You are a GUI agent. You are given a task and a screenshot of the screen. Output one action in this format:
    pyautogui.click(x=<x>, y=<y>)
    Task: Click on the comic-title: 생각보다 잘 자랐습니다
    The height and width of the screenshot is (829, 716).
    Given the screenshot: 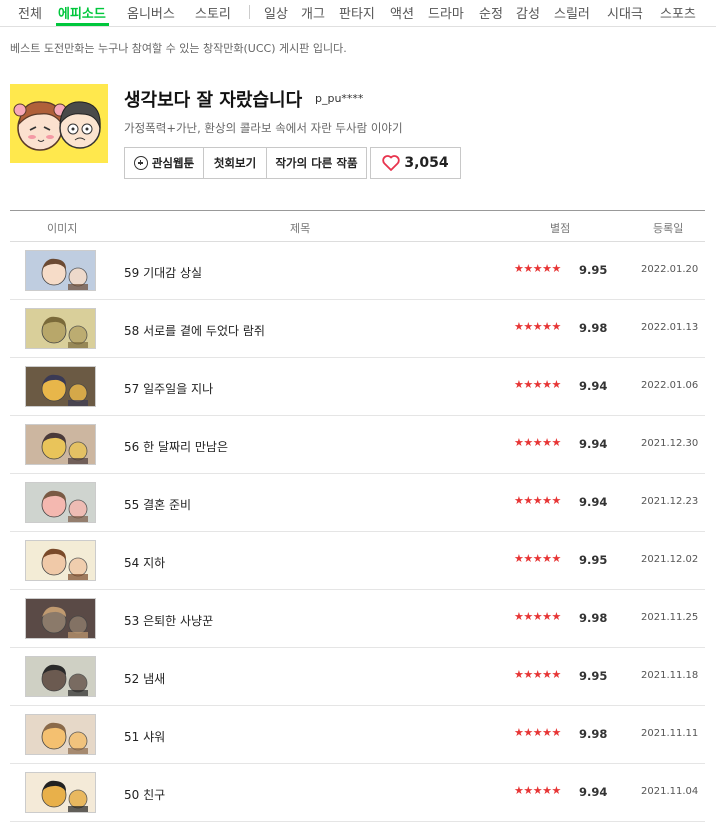 What is the action you would take?
    pyautogui.click(x=213, y=100)
    